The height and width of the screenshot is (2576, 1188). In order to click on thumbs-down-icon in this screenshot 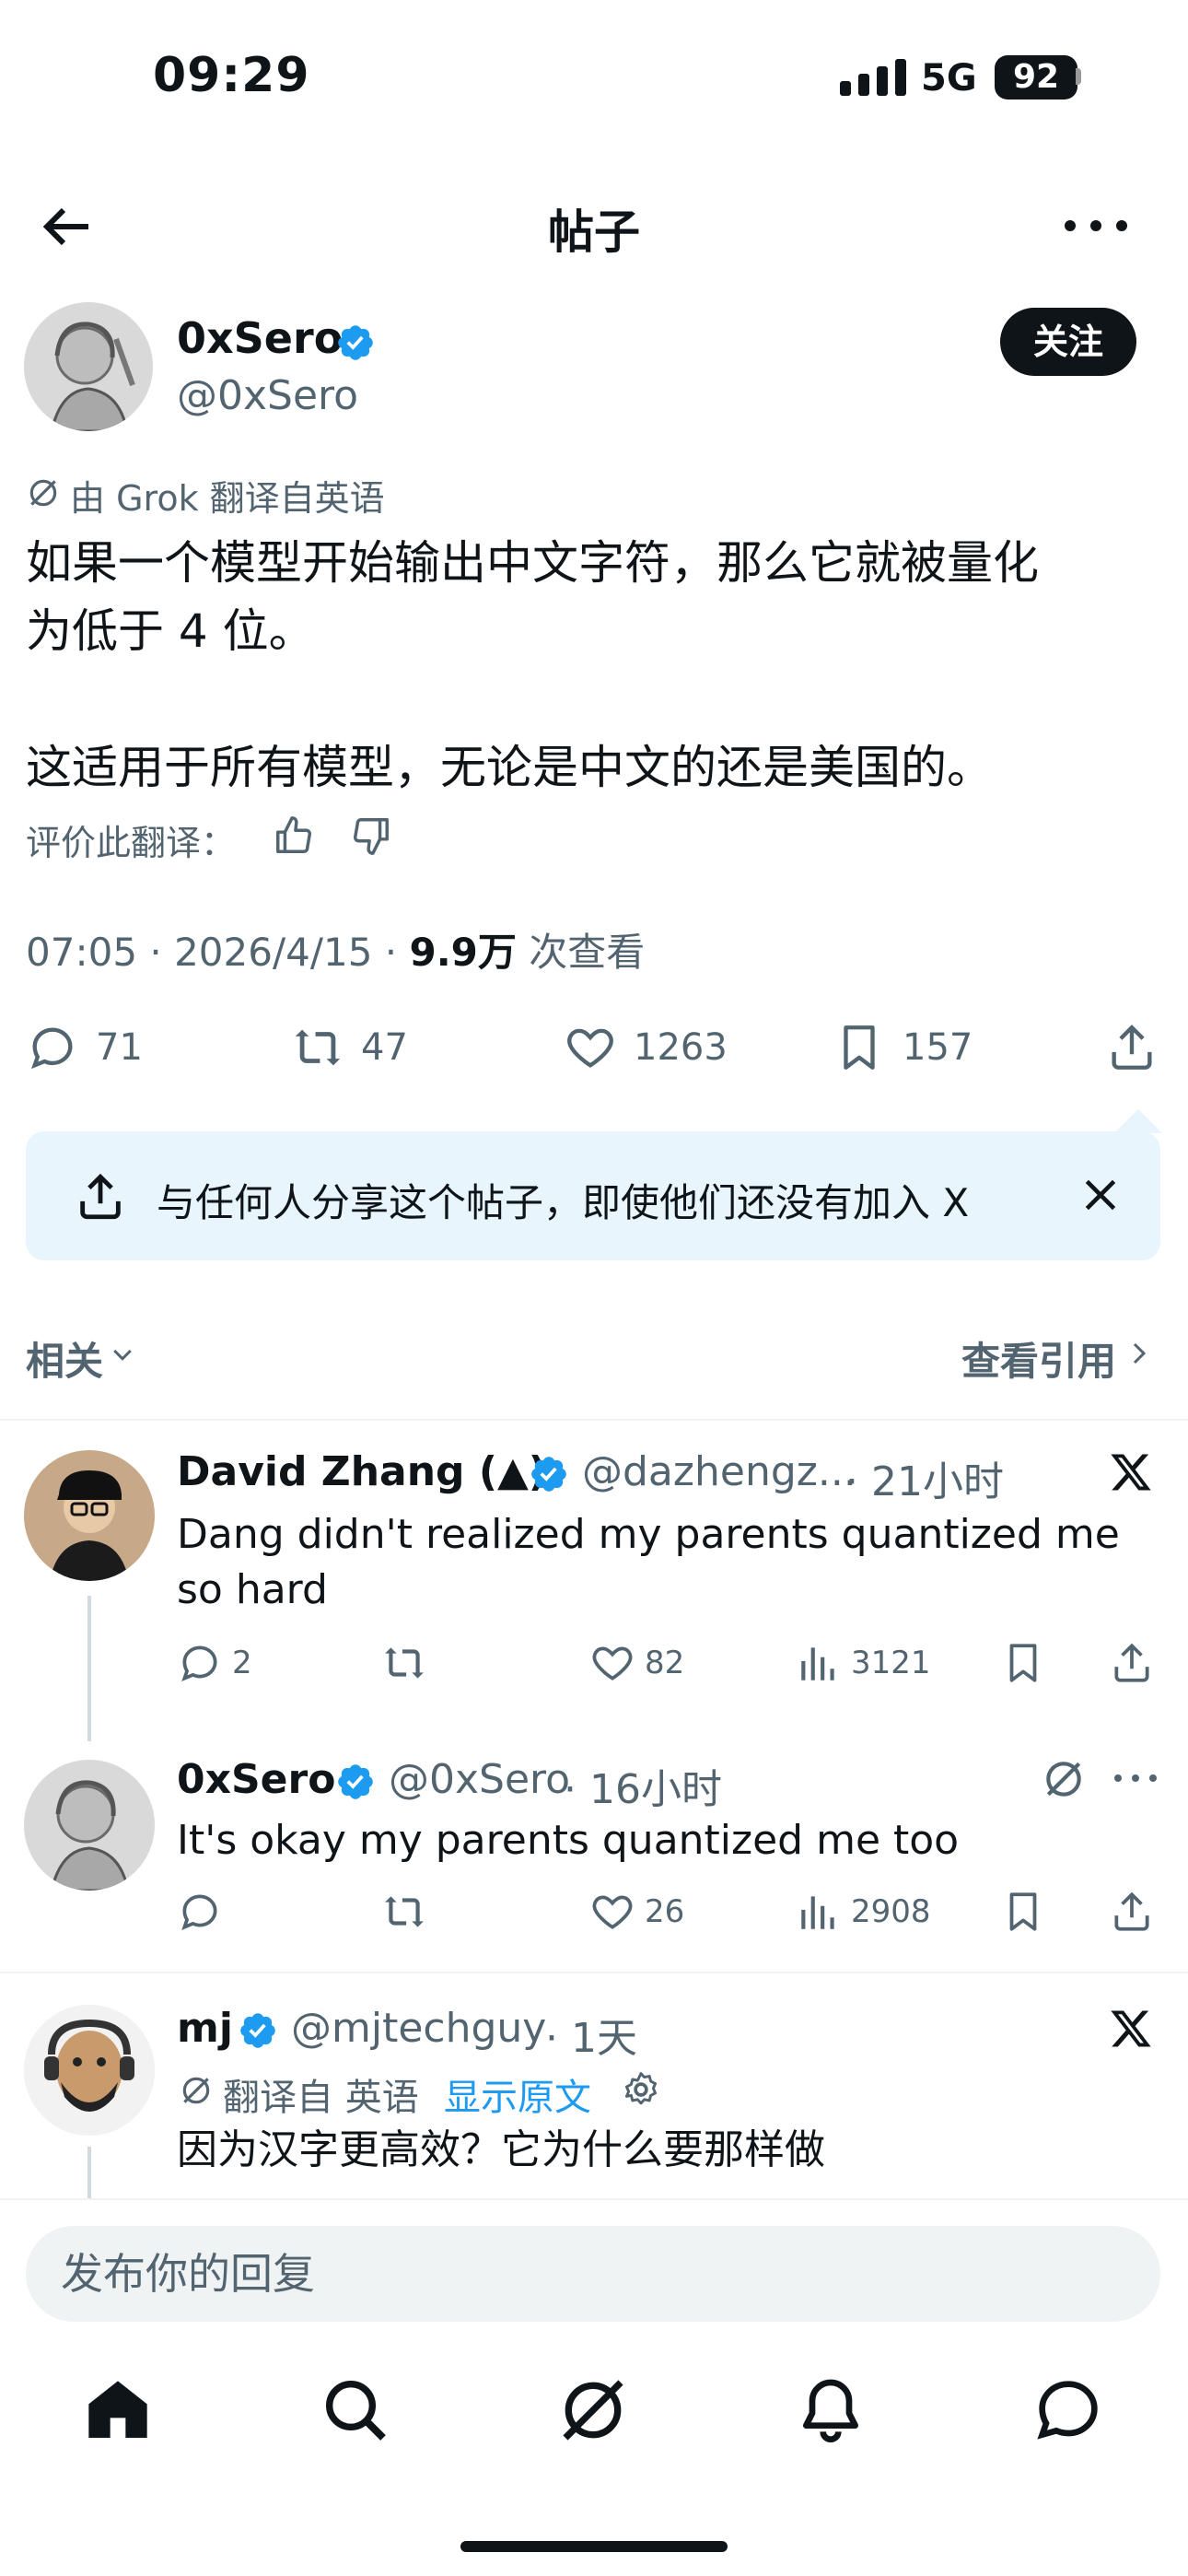, I will do `click(371, 835)`.